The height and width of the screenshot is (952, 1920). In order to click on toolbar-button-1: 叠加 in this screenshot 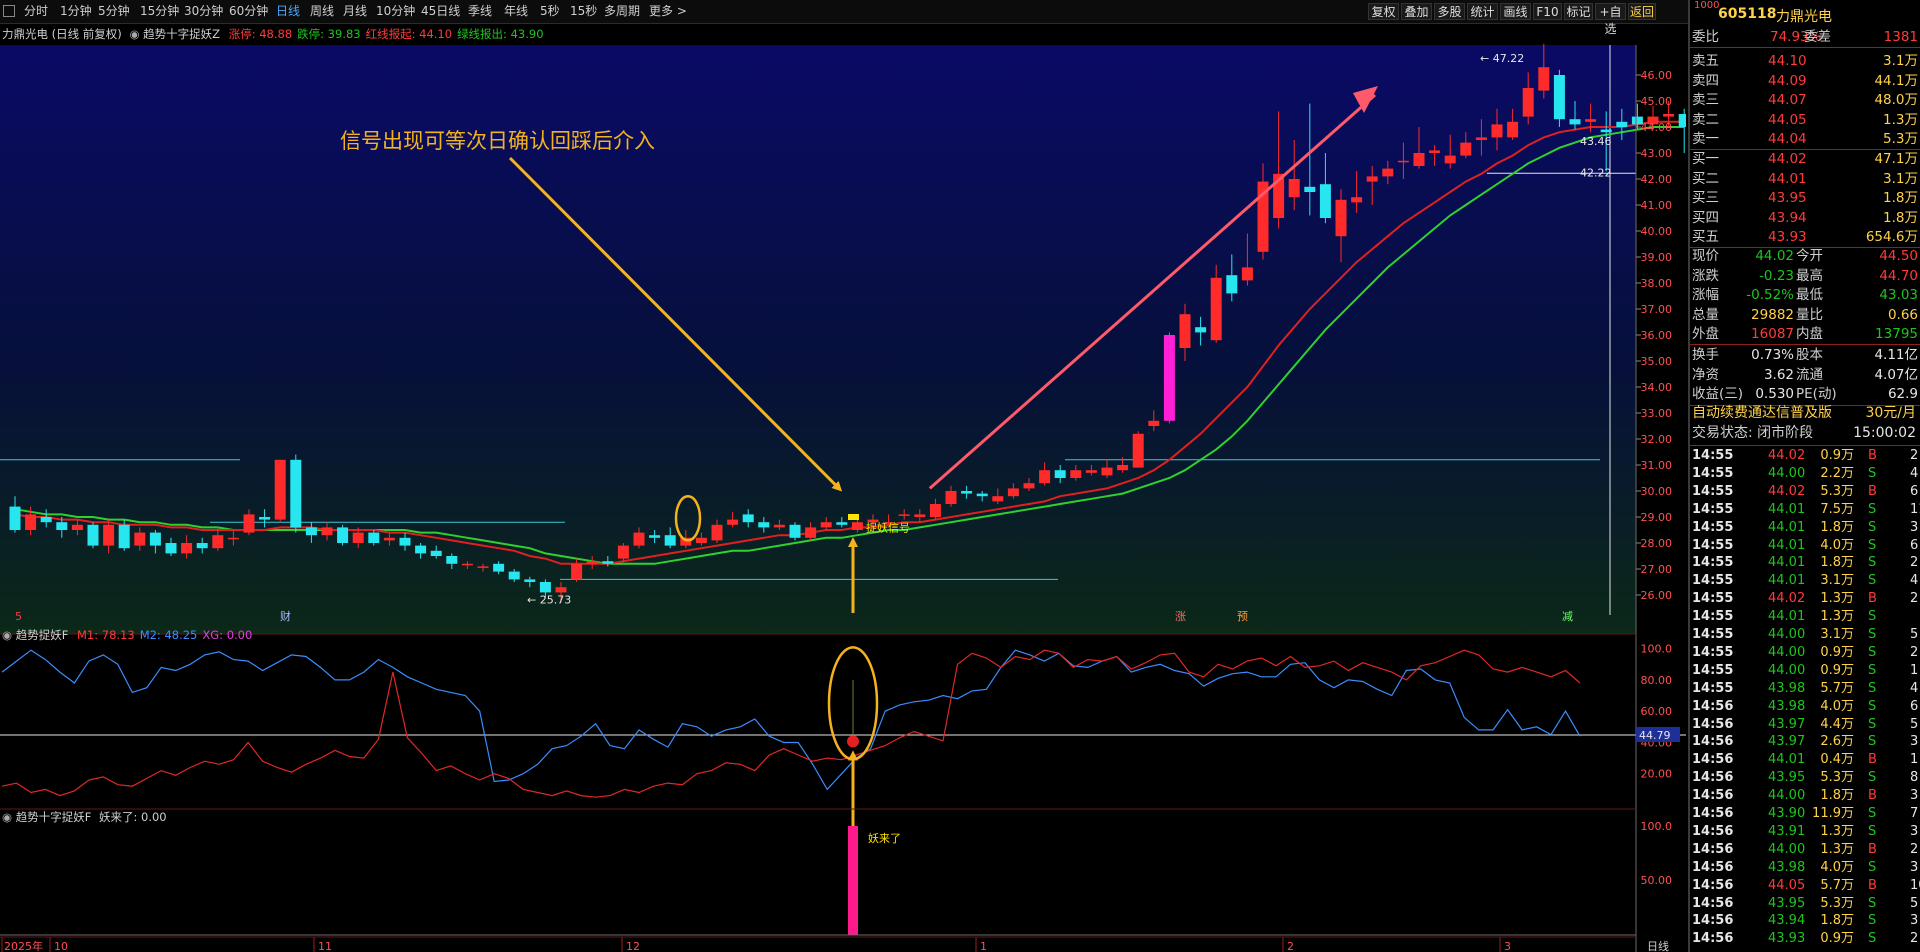, I will do `click(1416, 11)`.